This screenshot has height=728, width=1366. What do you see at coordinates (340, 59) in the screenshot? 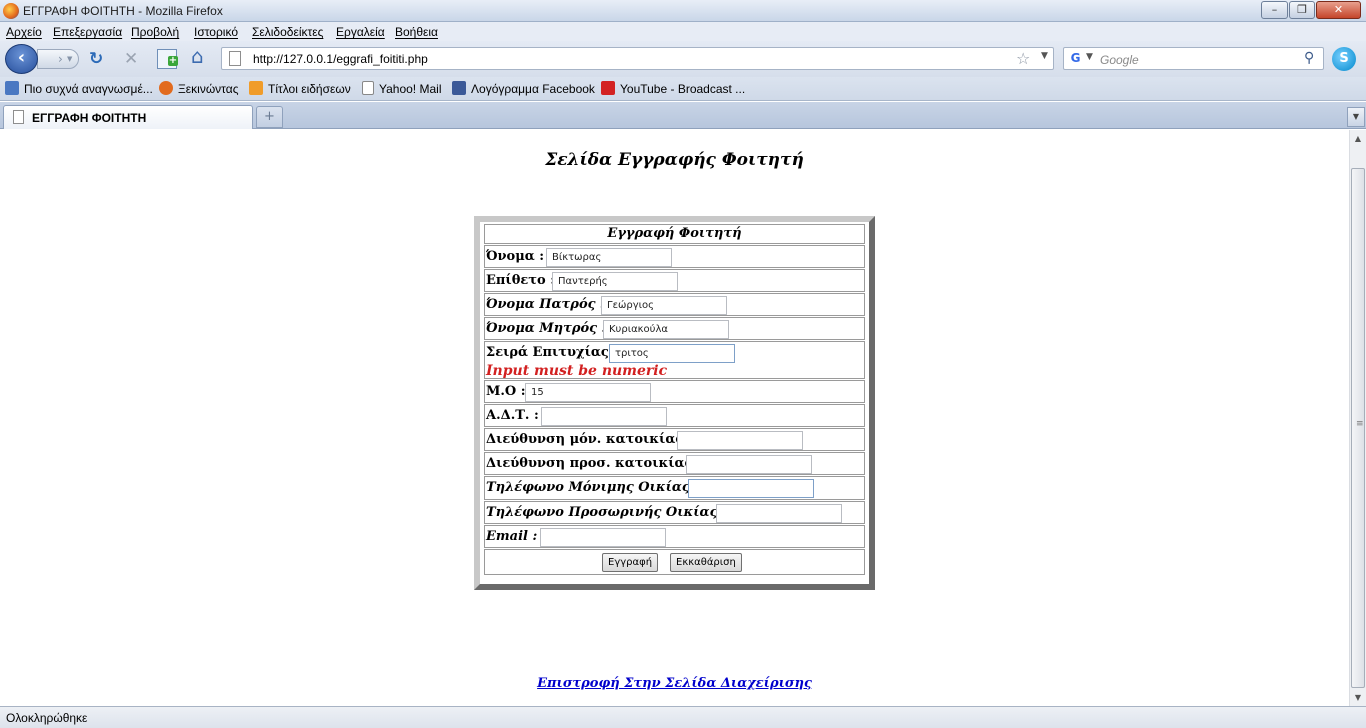
I see `url-text: http://127.0.0.1/eggrafi_foititi.php` at bounding box center [340, 59].